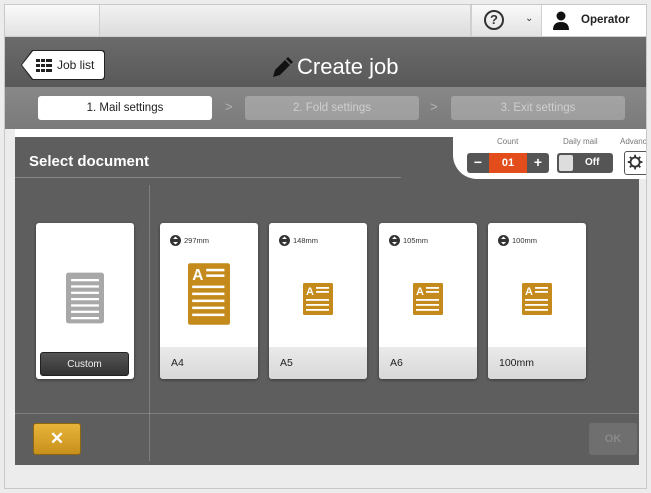 The height and width of the screenshot is (493, 651). I want to click on document-size: 297mm, so click(189, 240).